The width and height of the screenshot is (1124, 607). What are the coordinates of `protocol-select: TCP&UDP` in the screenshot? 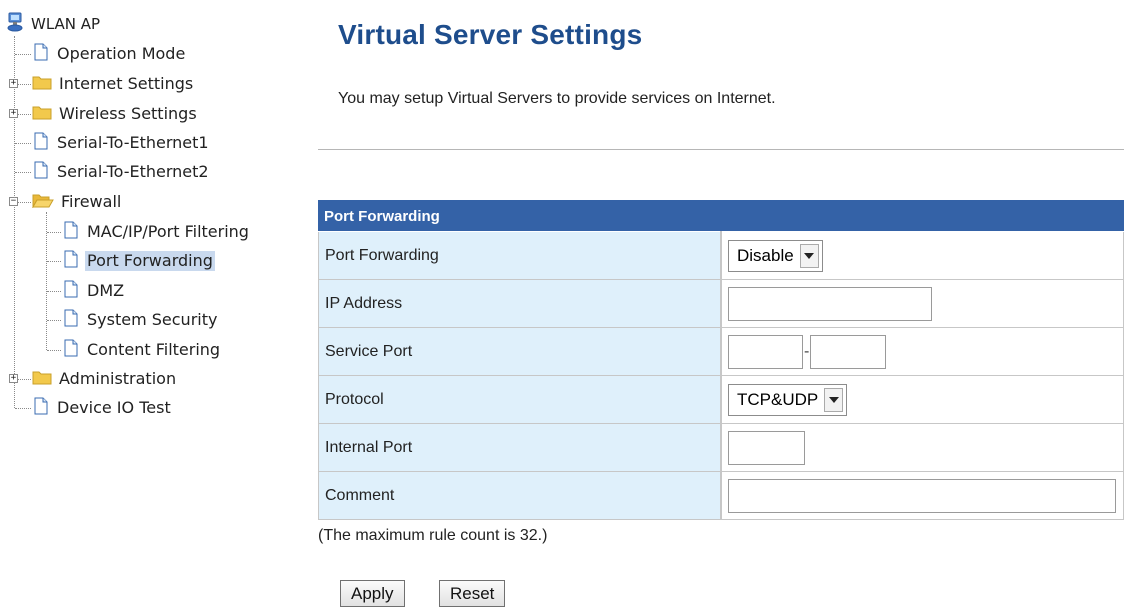 It's located at (788, 399).